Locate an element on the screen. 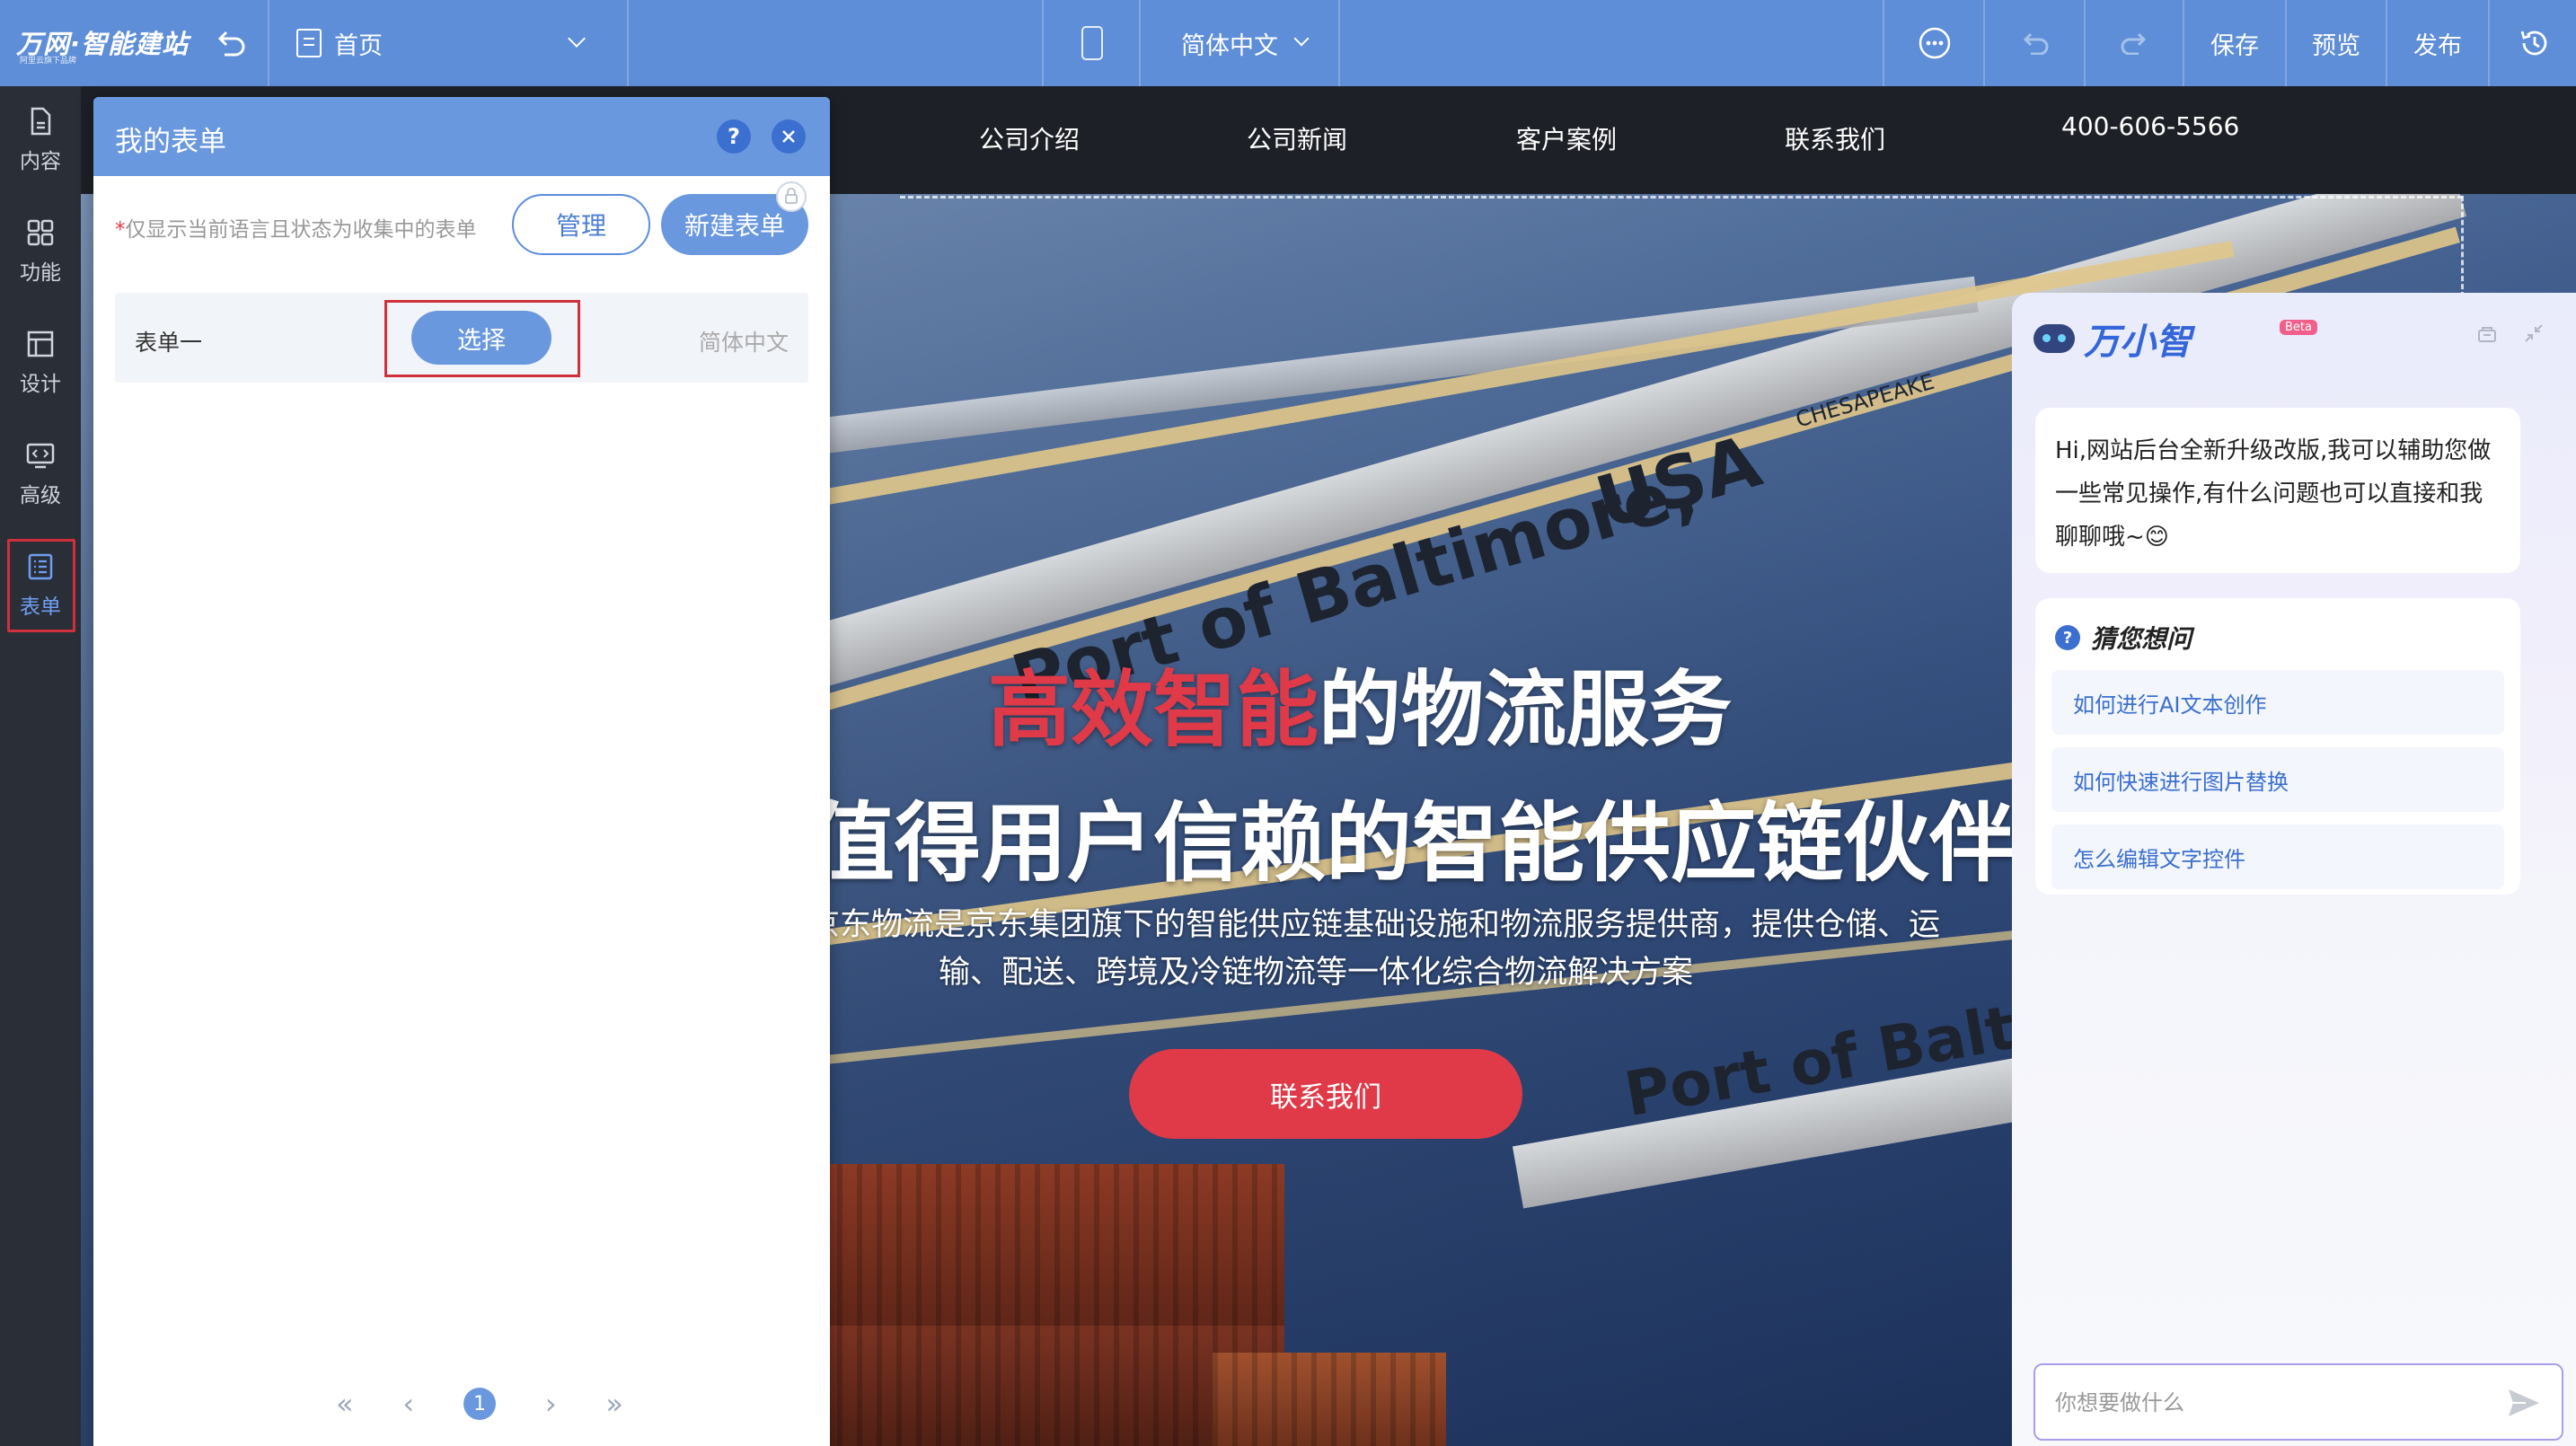  form-language: 简体中文 is located at coordinates (743, 343).